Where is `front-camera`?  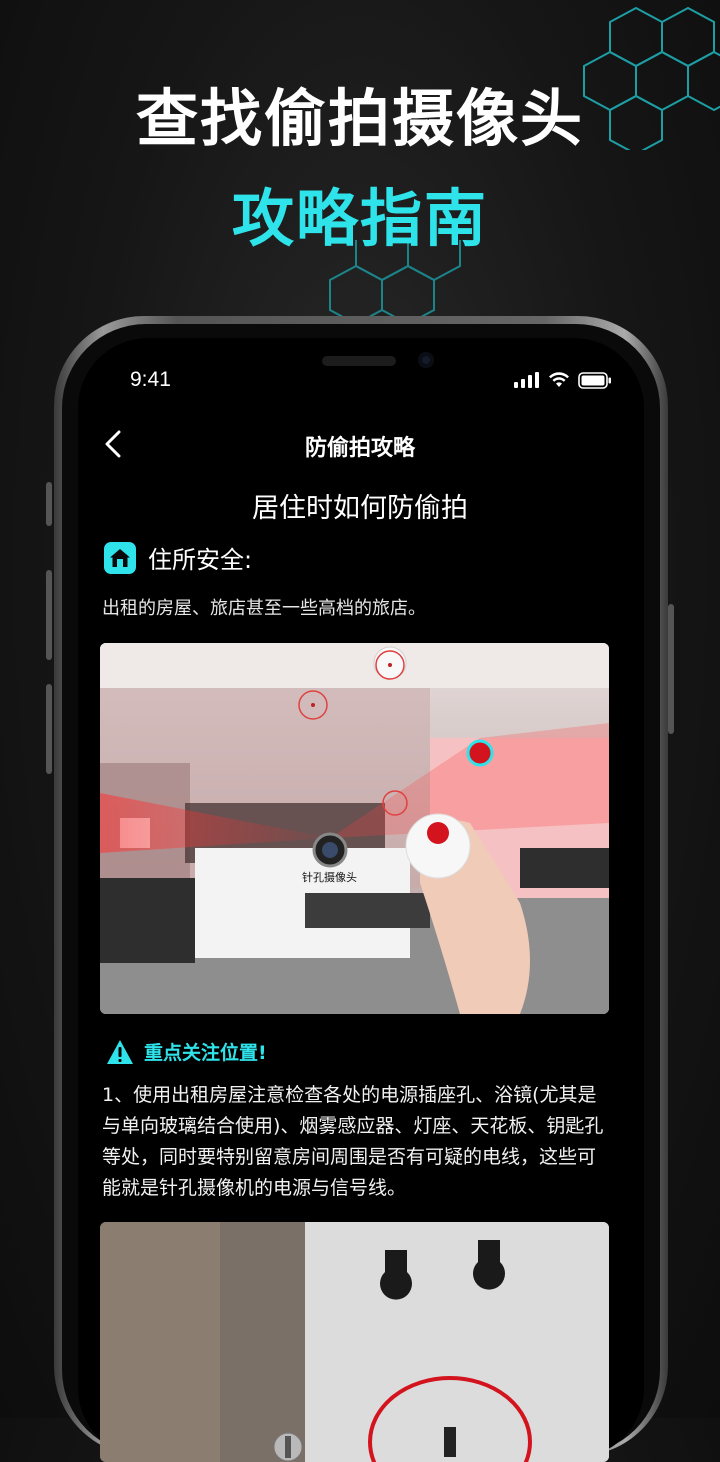 front-camera is located at coordinates (426, 360).